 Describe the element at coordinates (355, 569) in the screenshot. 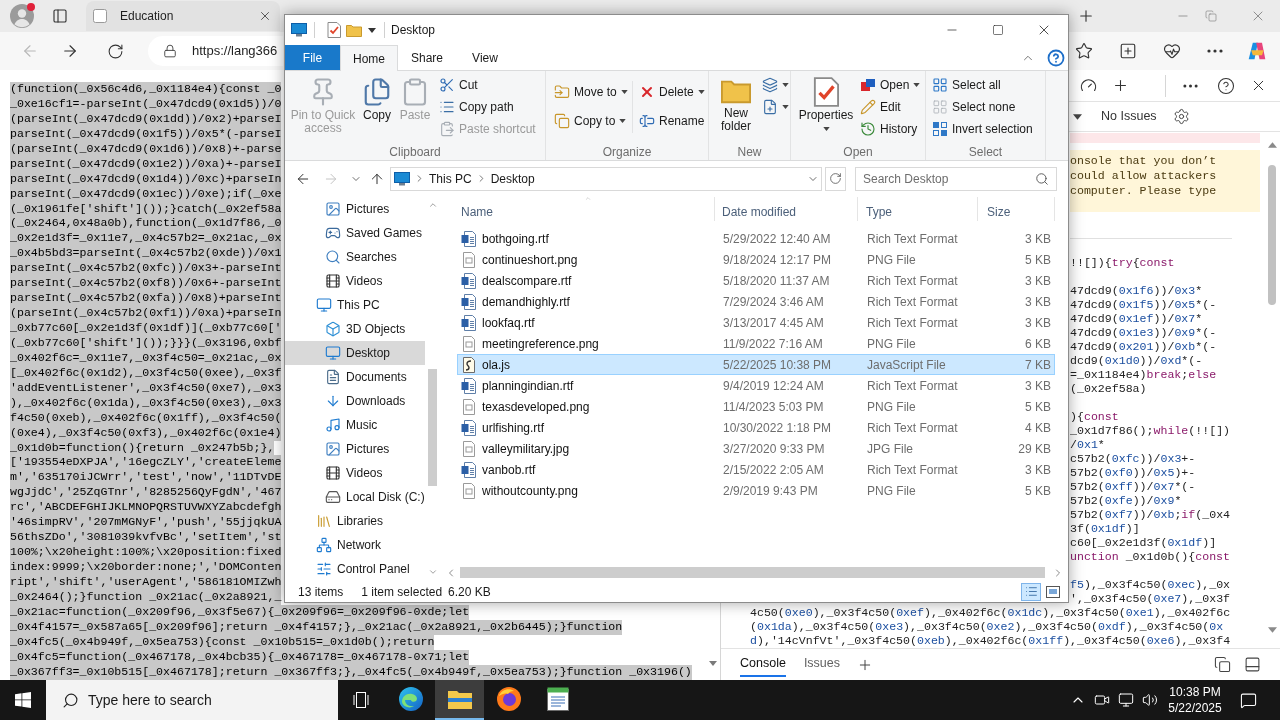

I see `nav-pane-item: Control Panel` at that location.